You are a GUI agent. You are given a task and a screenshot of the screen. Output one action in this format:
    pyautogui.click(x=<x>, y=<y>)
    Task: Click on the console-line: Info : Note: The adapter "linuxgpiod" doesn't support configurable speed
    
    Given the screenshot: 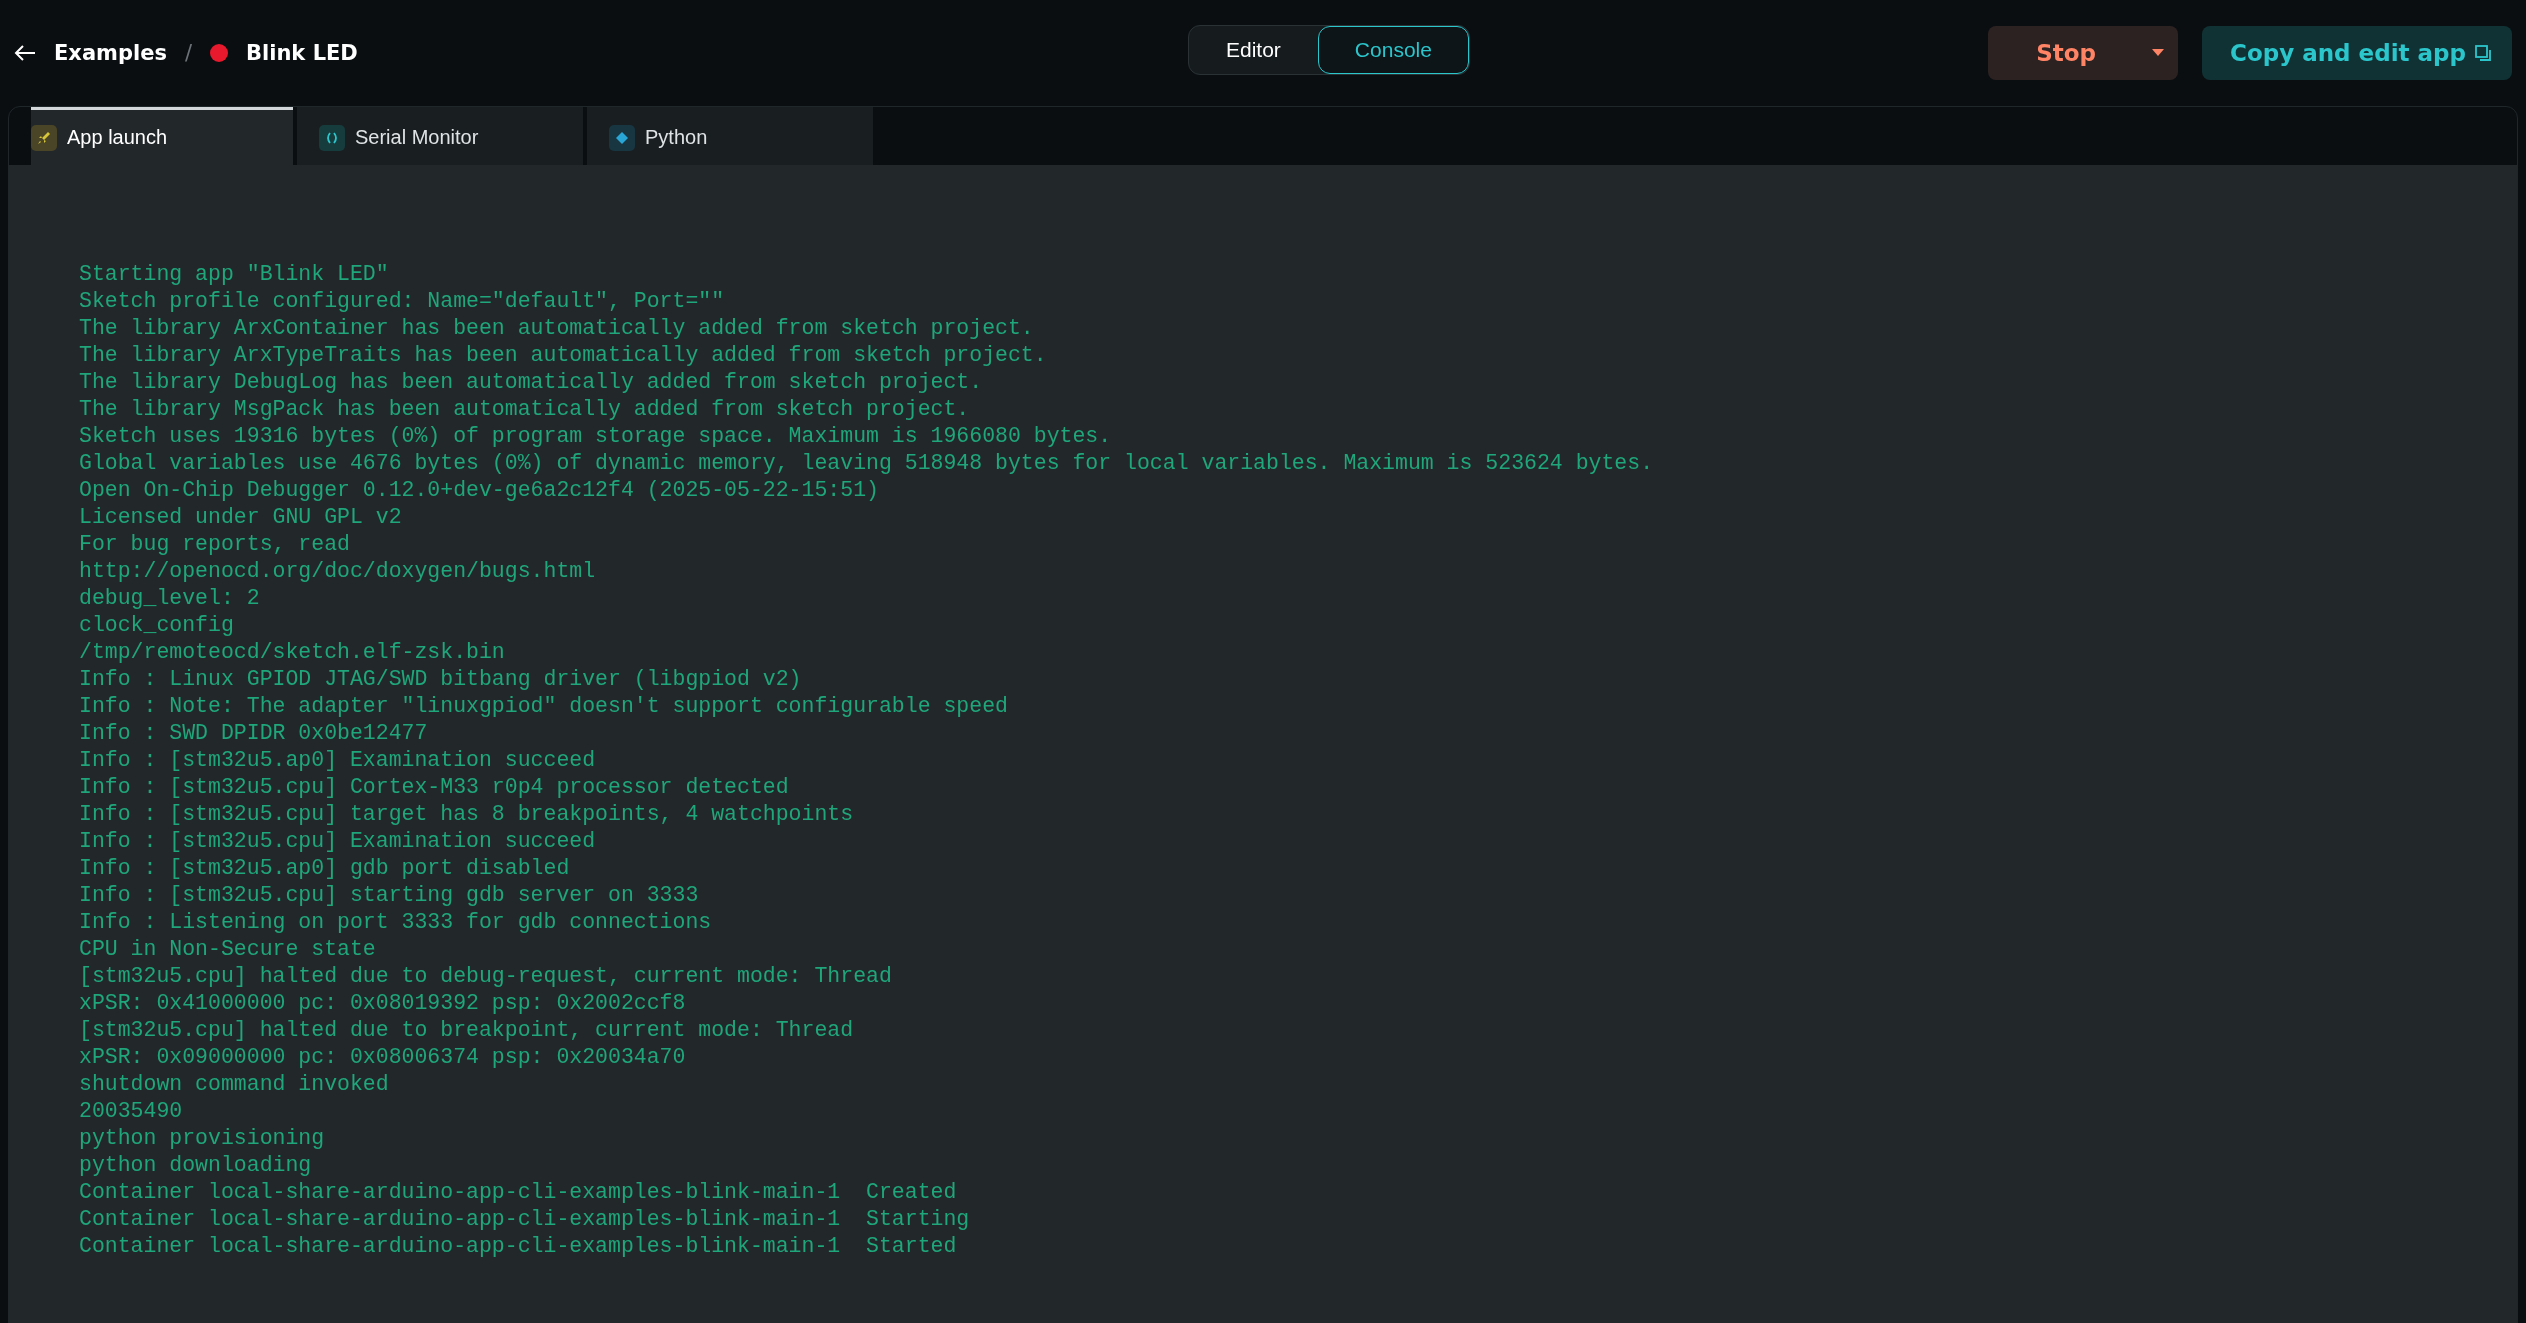 What is the action you would take?
    pyautogui.click(x=544, y=706)
    